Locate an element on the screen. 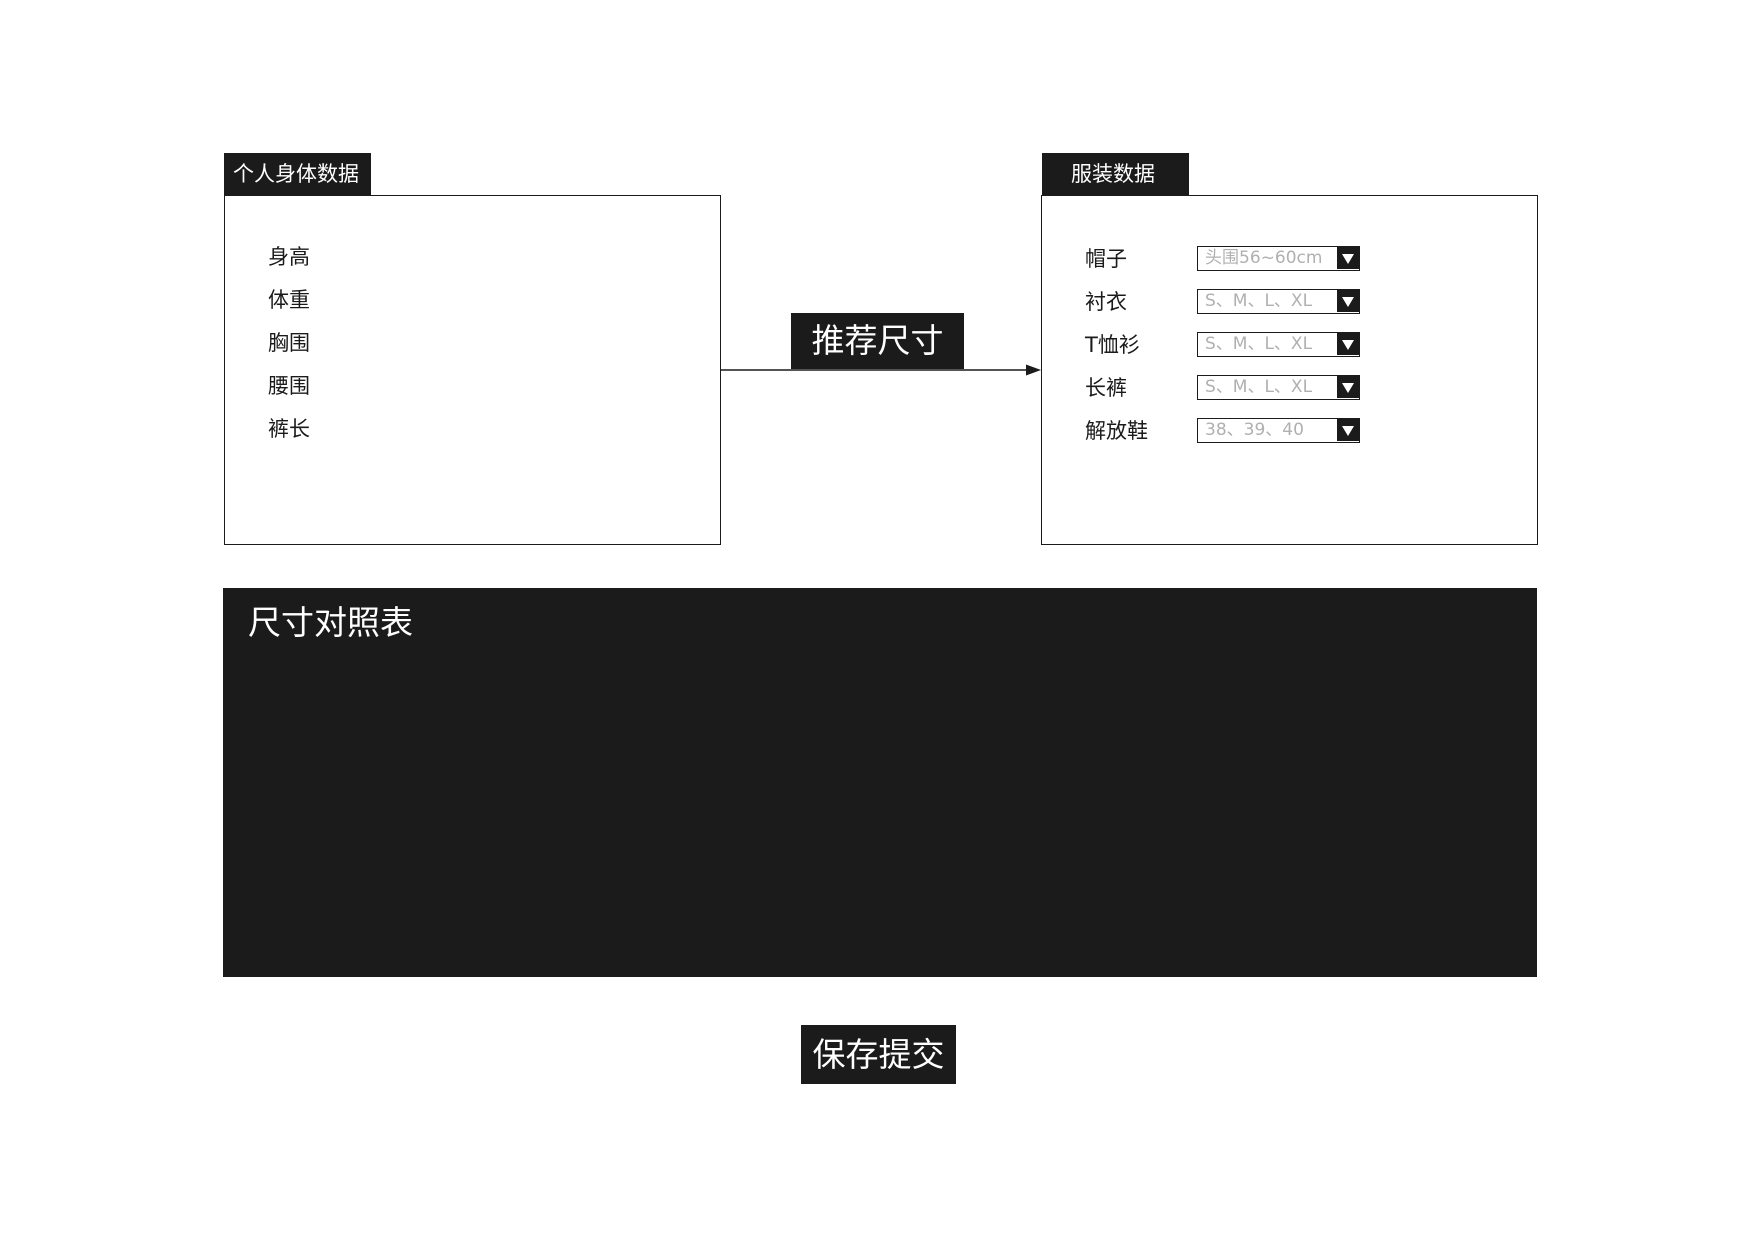 The height and width of the screenshot is (1241, 1755). body-data-tab: 个人身体数据 is located at coordinates (297, 174).